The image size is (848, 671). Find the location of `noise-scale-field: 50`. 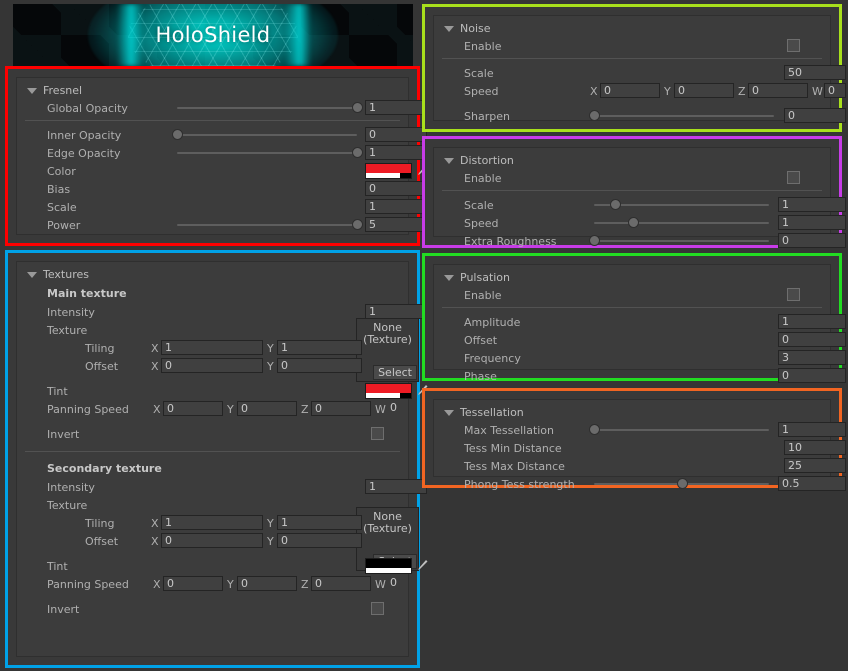

noise-scale-field: 50 is located at coordinates (815, 72).